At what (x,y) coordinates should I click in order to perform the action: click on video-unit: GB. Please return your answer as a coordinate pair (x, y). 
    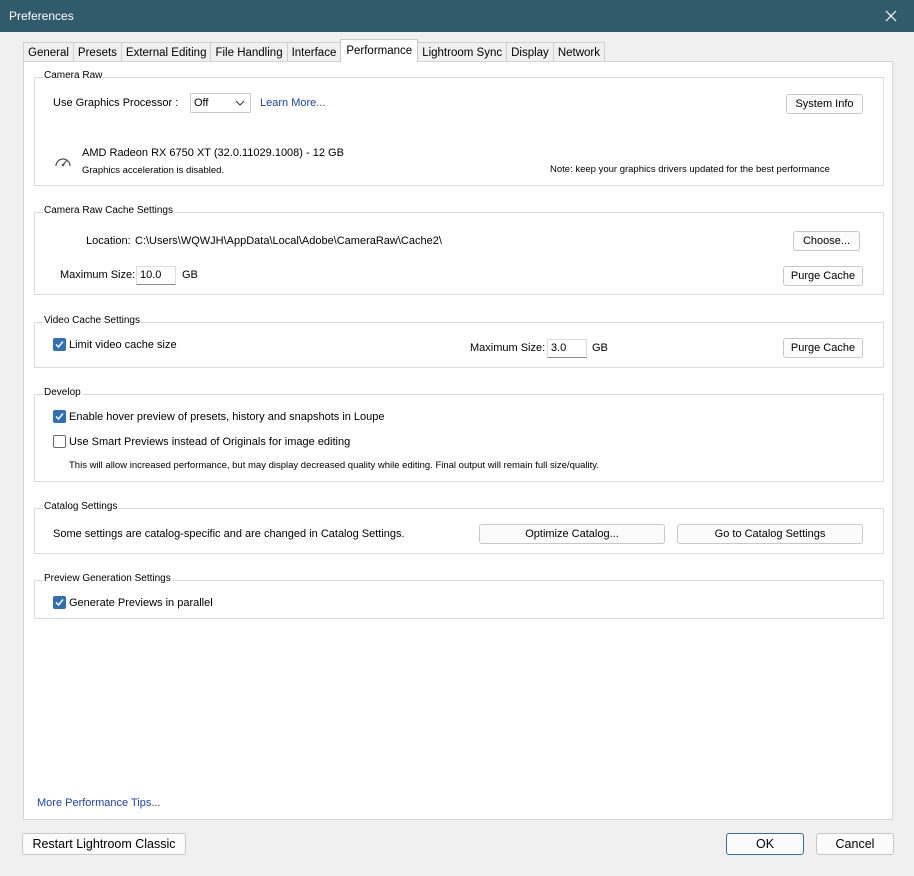
    Looking at the image, I should click on (600, 348).